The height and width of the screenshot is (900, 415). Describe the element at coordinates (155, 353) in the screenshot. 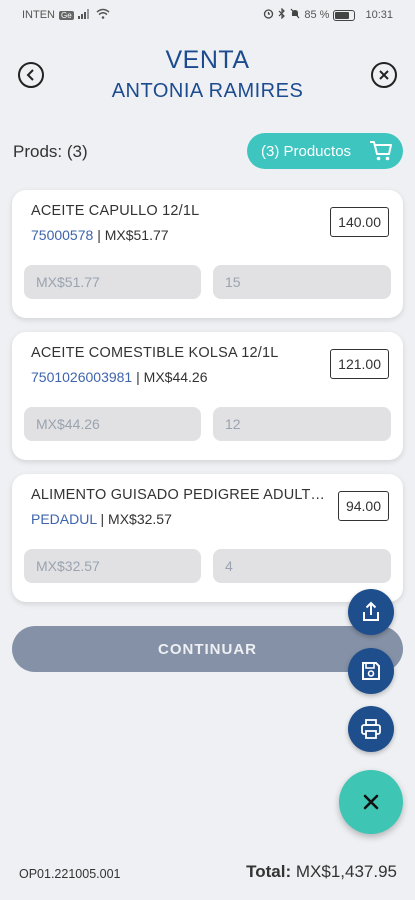

I see `product-name: ACEITE COMESTIBLE KOLSA 12/1L` at that location.